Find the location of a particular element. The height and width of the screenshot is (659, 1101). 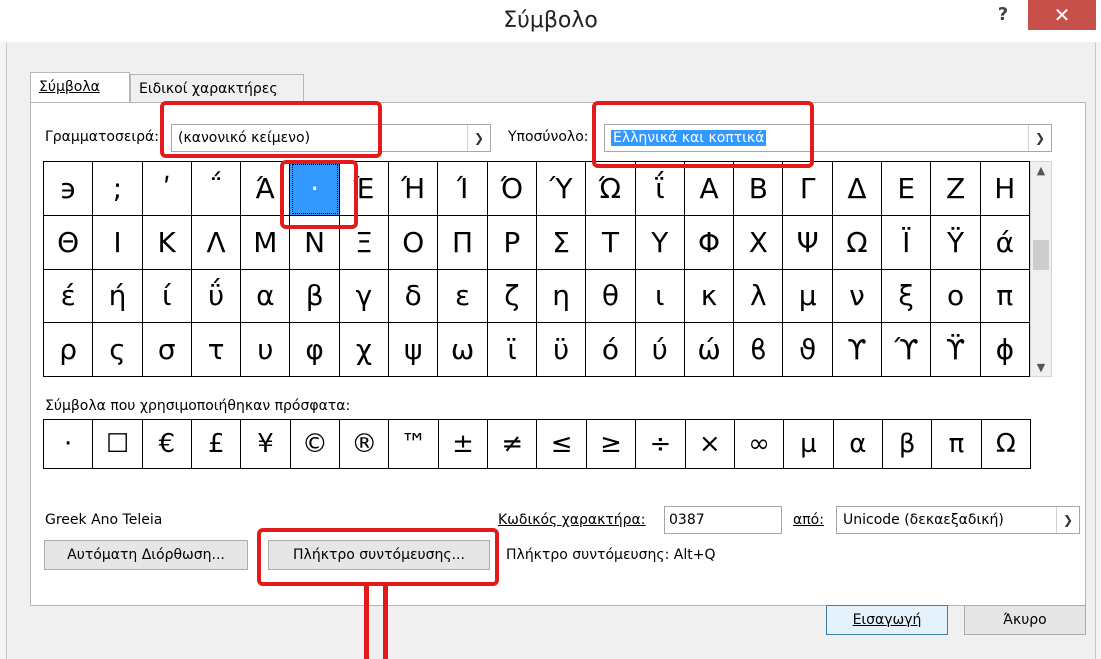

symbol-cell: ί is located at coordinates (167, 296).